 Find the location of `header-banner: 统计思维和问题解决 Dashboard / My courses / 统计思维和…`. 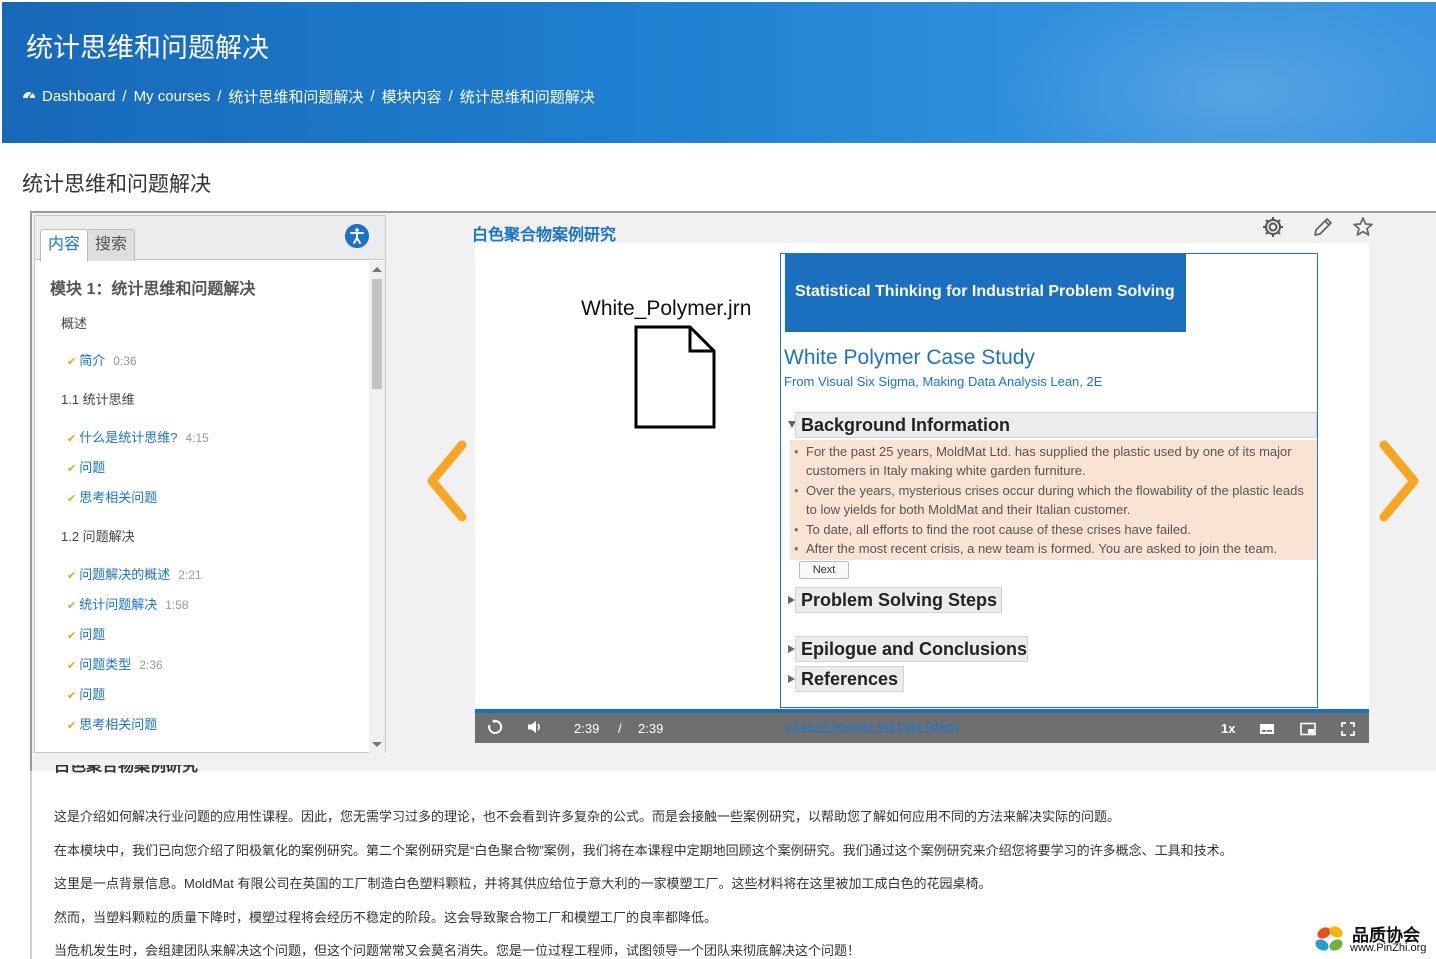

header-banner: 统计思维和问题解决 Dashboard / My courses / 统计思维和… is located at coordinates (719, 72).